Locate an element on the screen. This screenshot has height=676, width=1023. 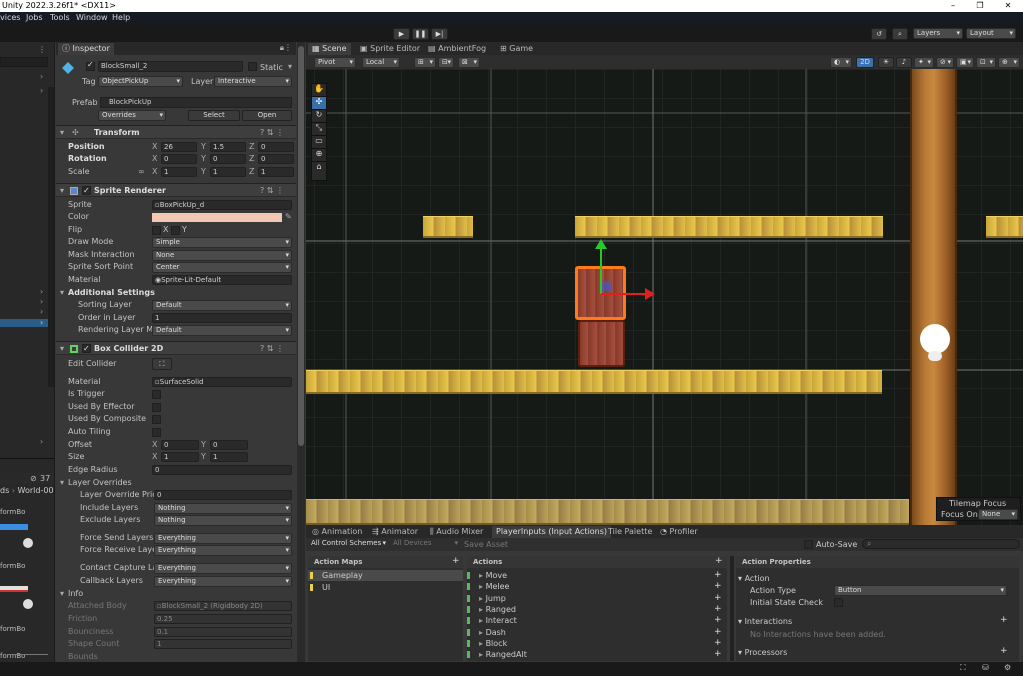
platform-small is located at coordinates (448, 227).